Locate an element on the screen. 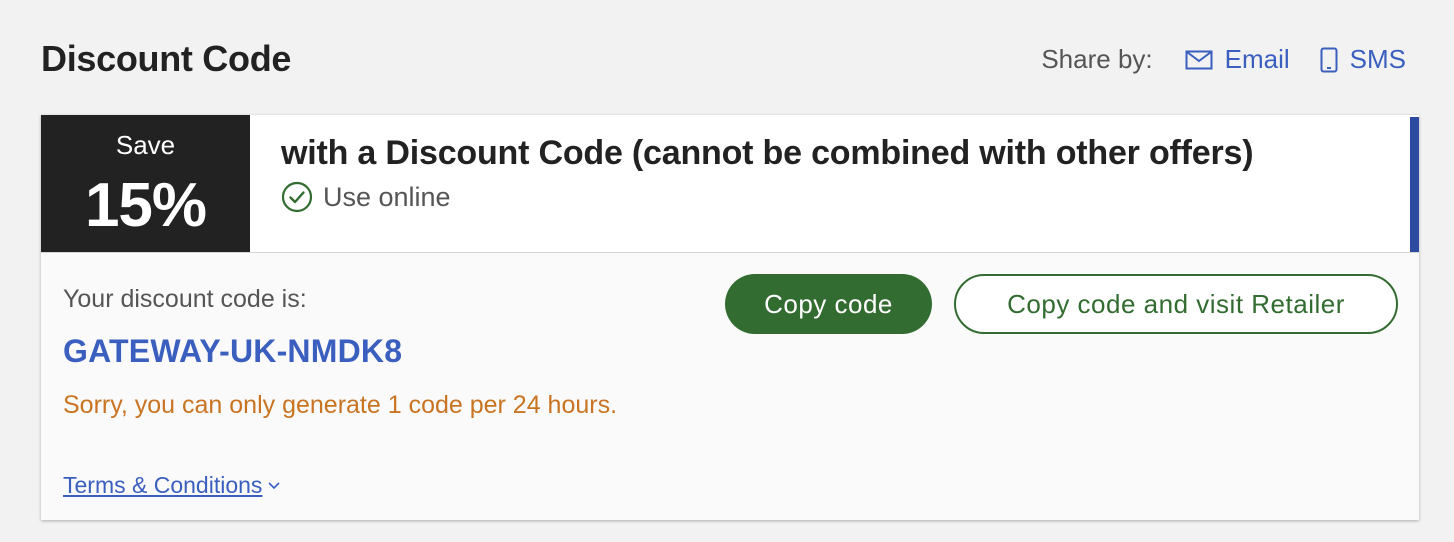 Image resolution: width=1454 pixels, height=542 pixels. use-online-indicator: Use online is located at coordinates (366, 197).